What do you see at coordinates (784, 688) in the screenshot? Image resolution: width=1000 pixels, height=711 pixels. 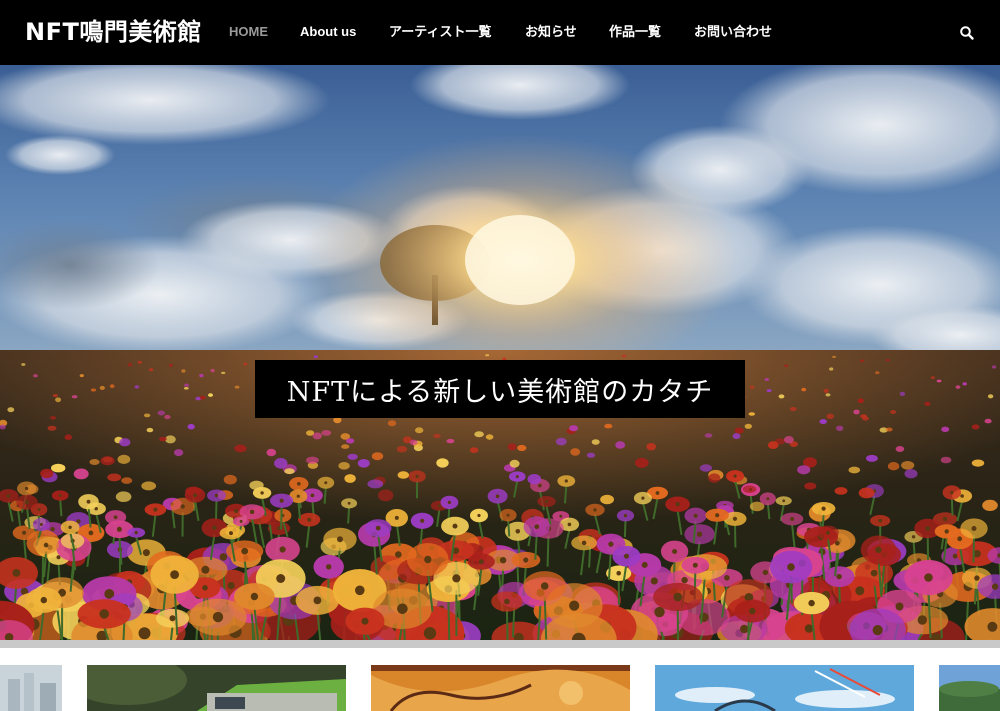 I see `work-thumbnail-sky` at bounding box center [784, 688].